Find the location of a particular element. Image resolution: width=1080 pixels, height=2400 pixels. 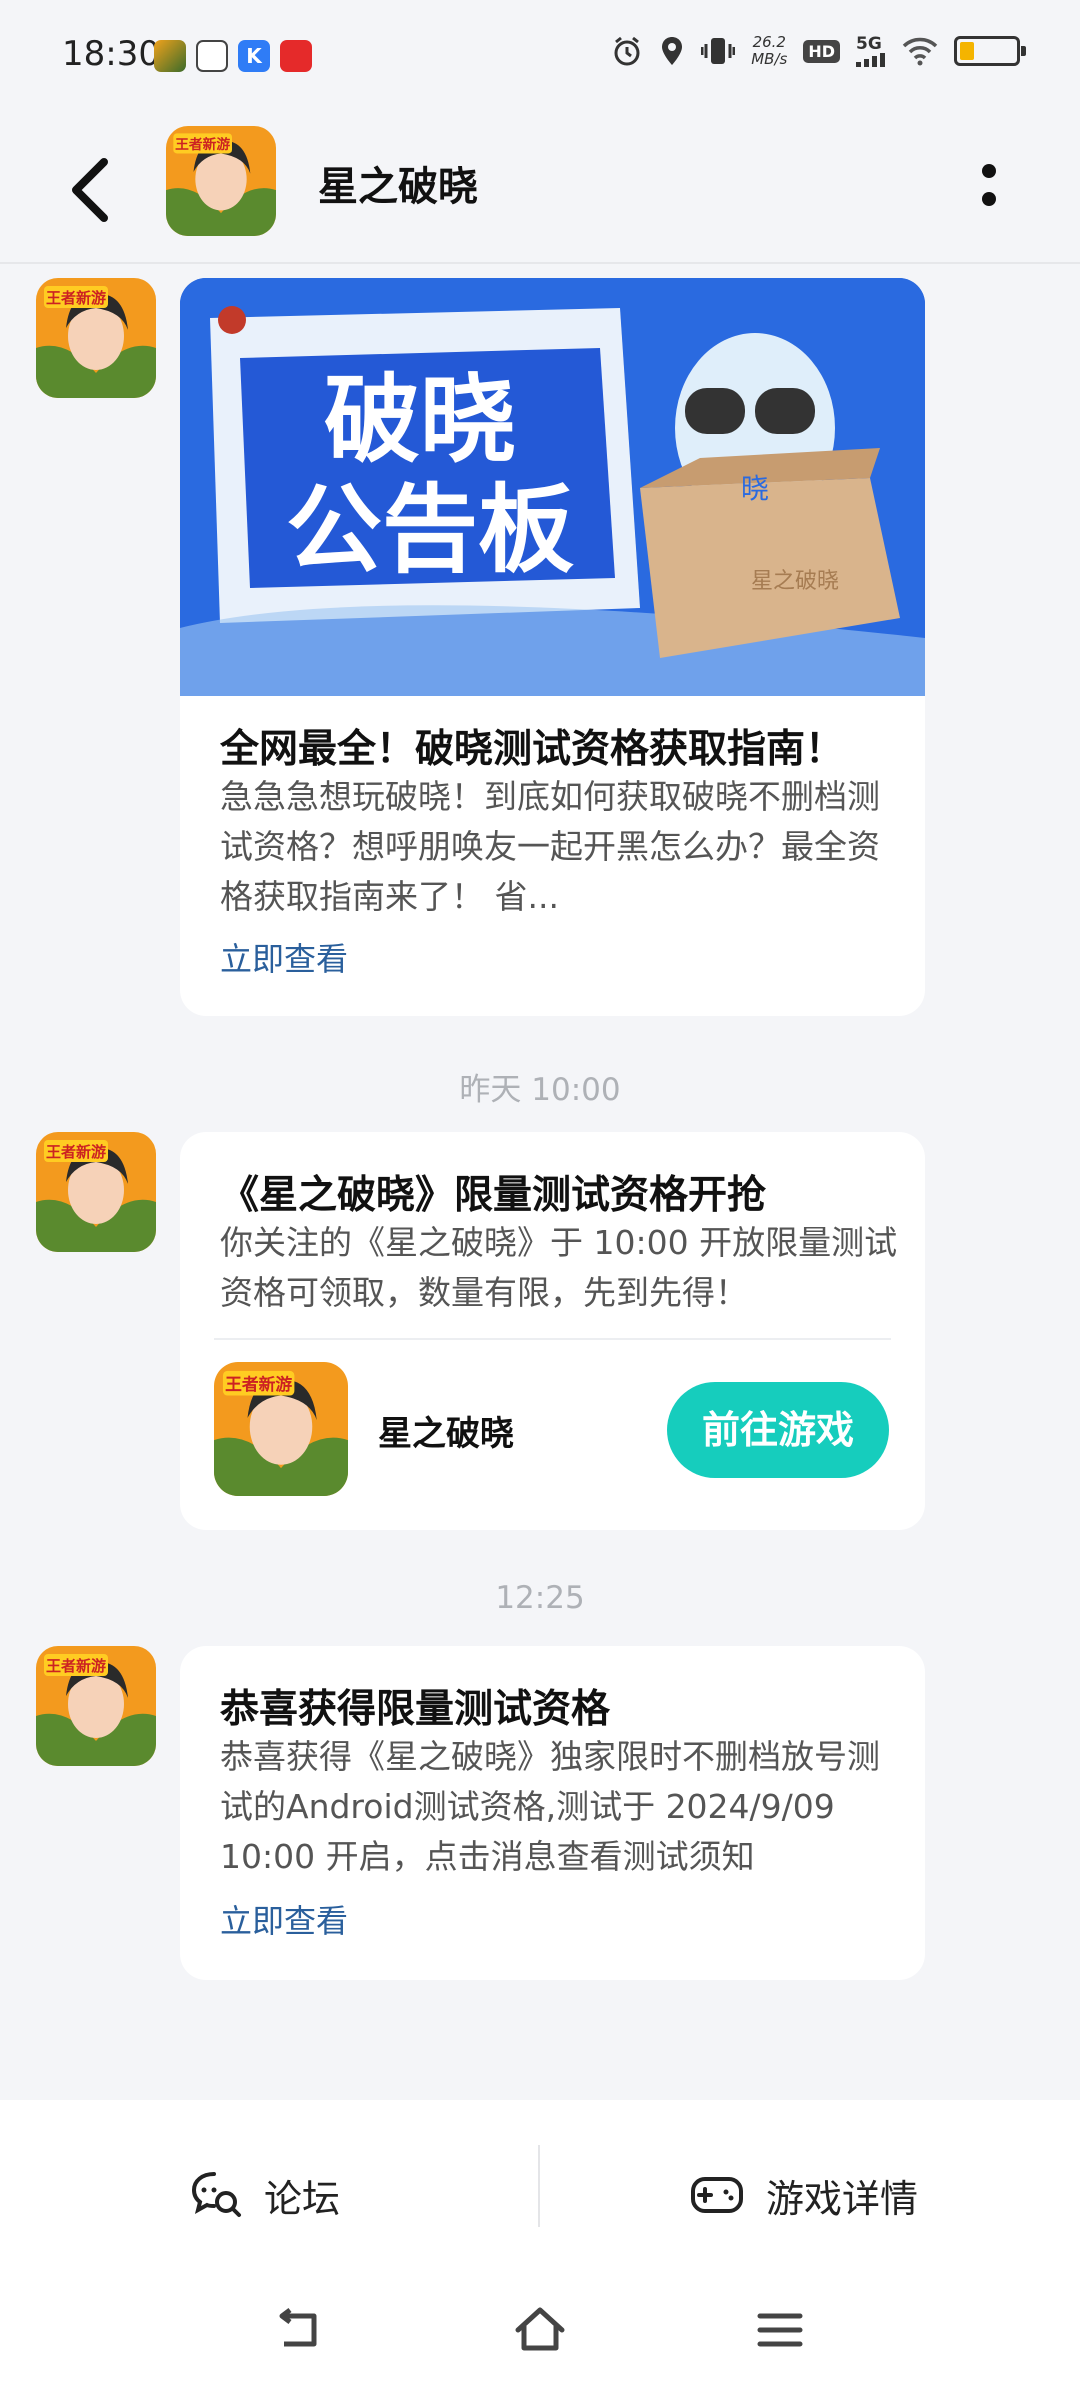

menu-icon is located at coordinates (780, 2330).